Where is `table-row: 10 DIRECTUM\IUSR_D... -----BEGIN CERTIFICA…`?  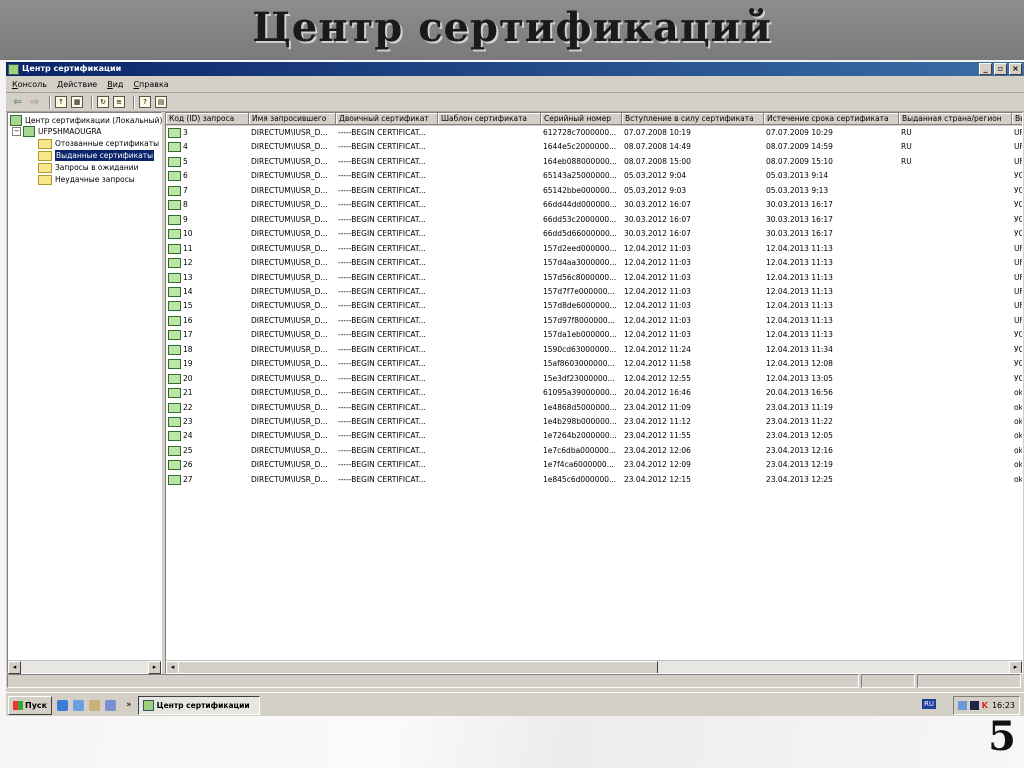
table-row: 10 DIRECTUM\IUSR_D... -----BEGIN CERTIFICA… is located at coordinates (594, 234).